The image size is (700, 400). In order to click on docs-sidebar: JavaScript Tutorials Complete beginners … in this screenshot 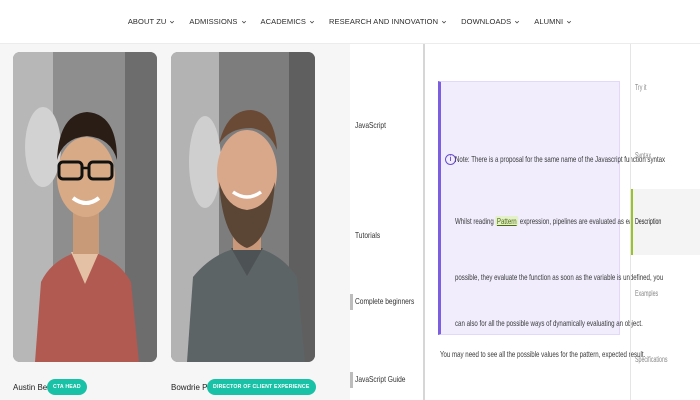, I will do `click(387, 222)`.